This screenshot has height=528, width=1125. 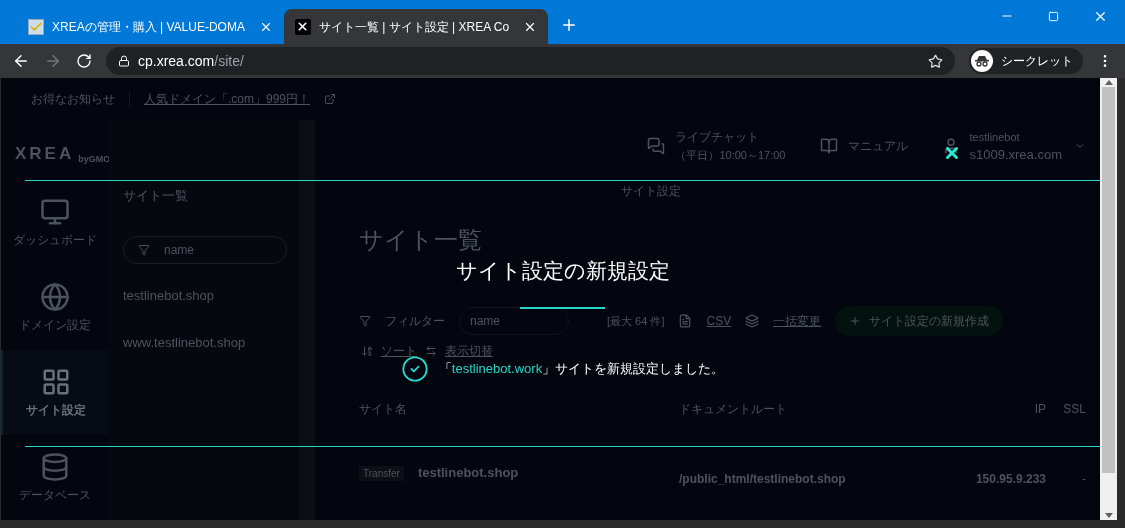 I want to click on page-heading: サイト一覧, so click(x=421, y=240).